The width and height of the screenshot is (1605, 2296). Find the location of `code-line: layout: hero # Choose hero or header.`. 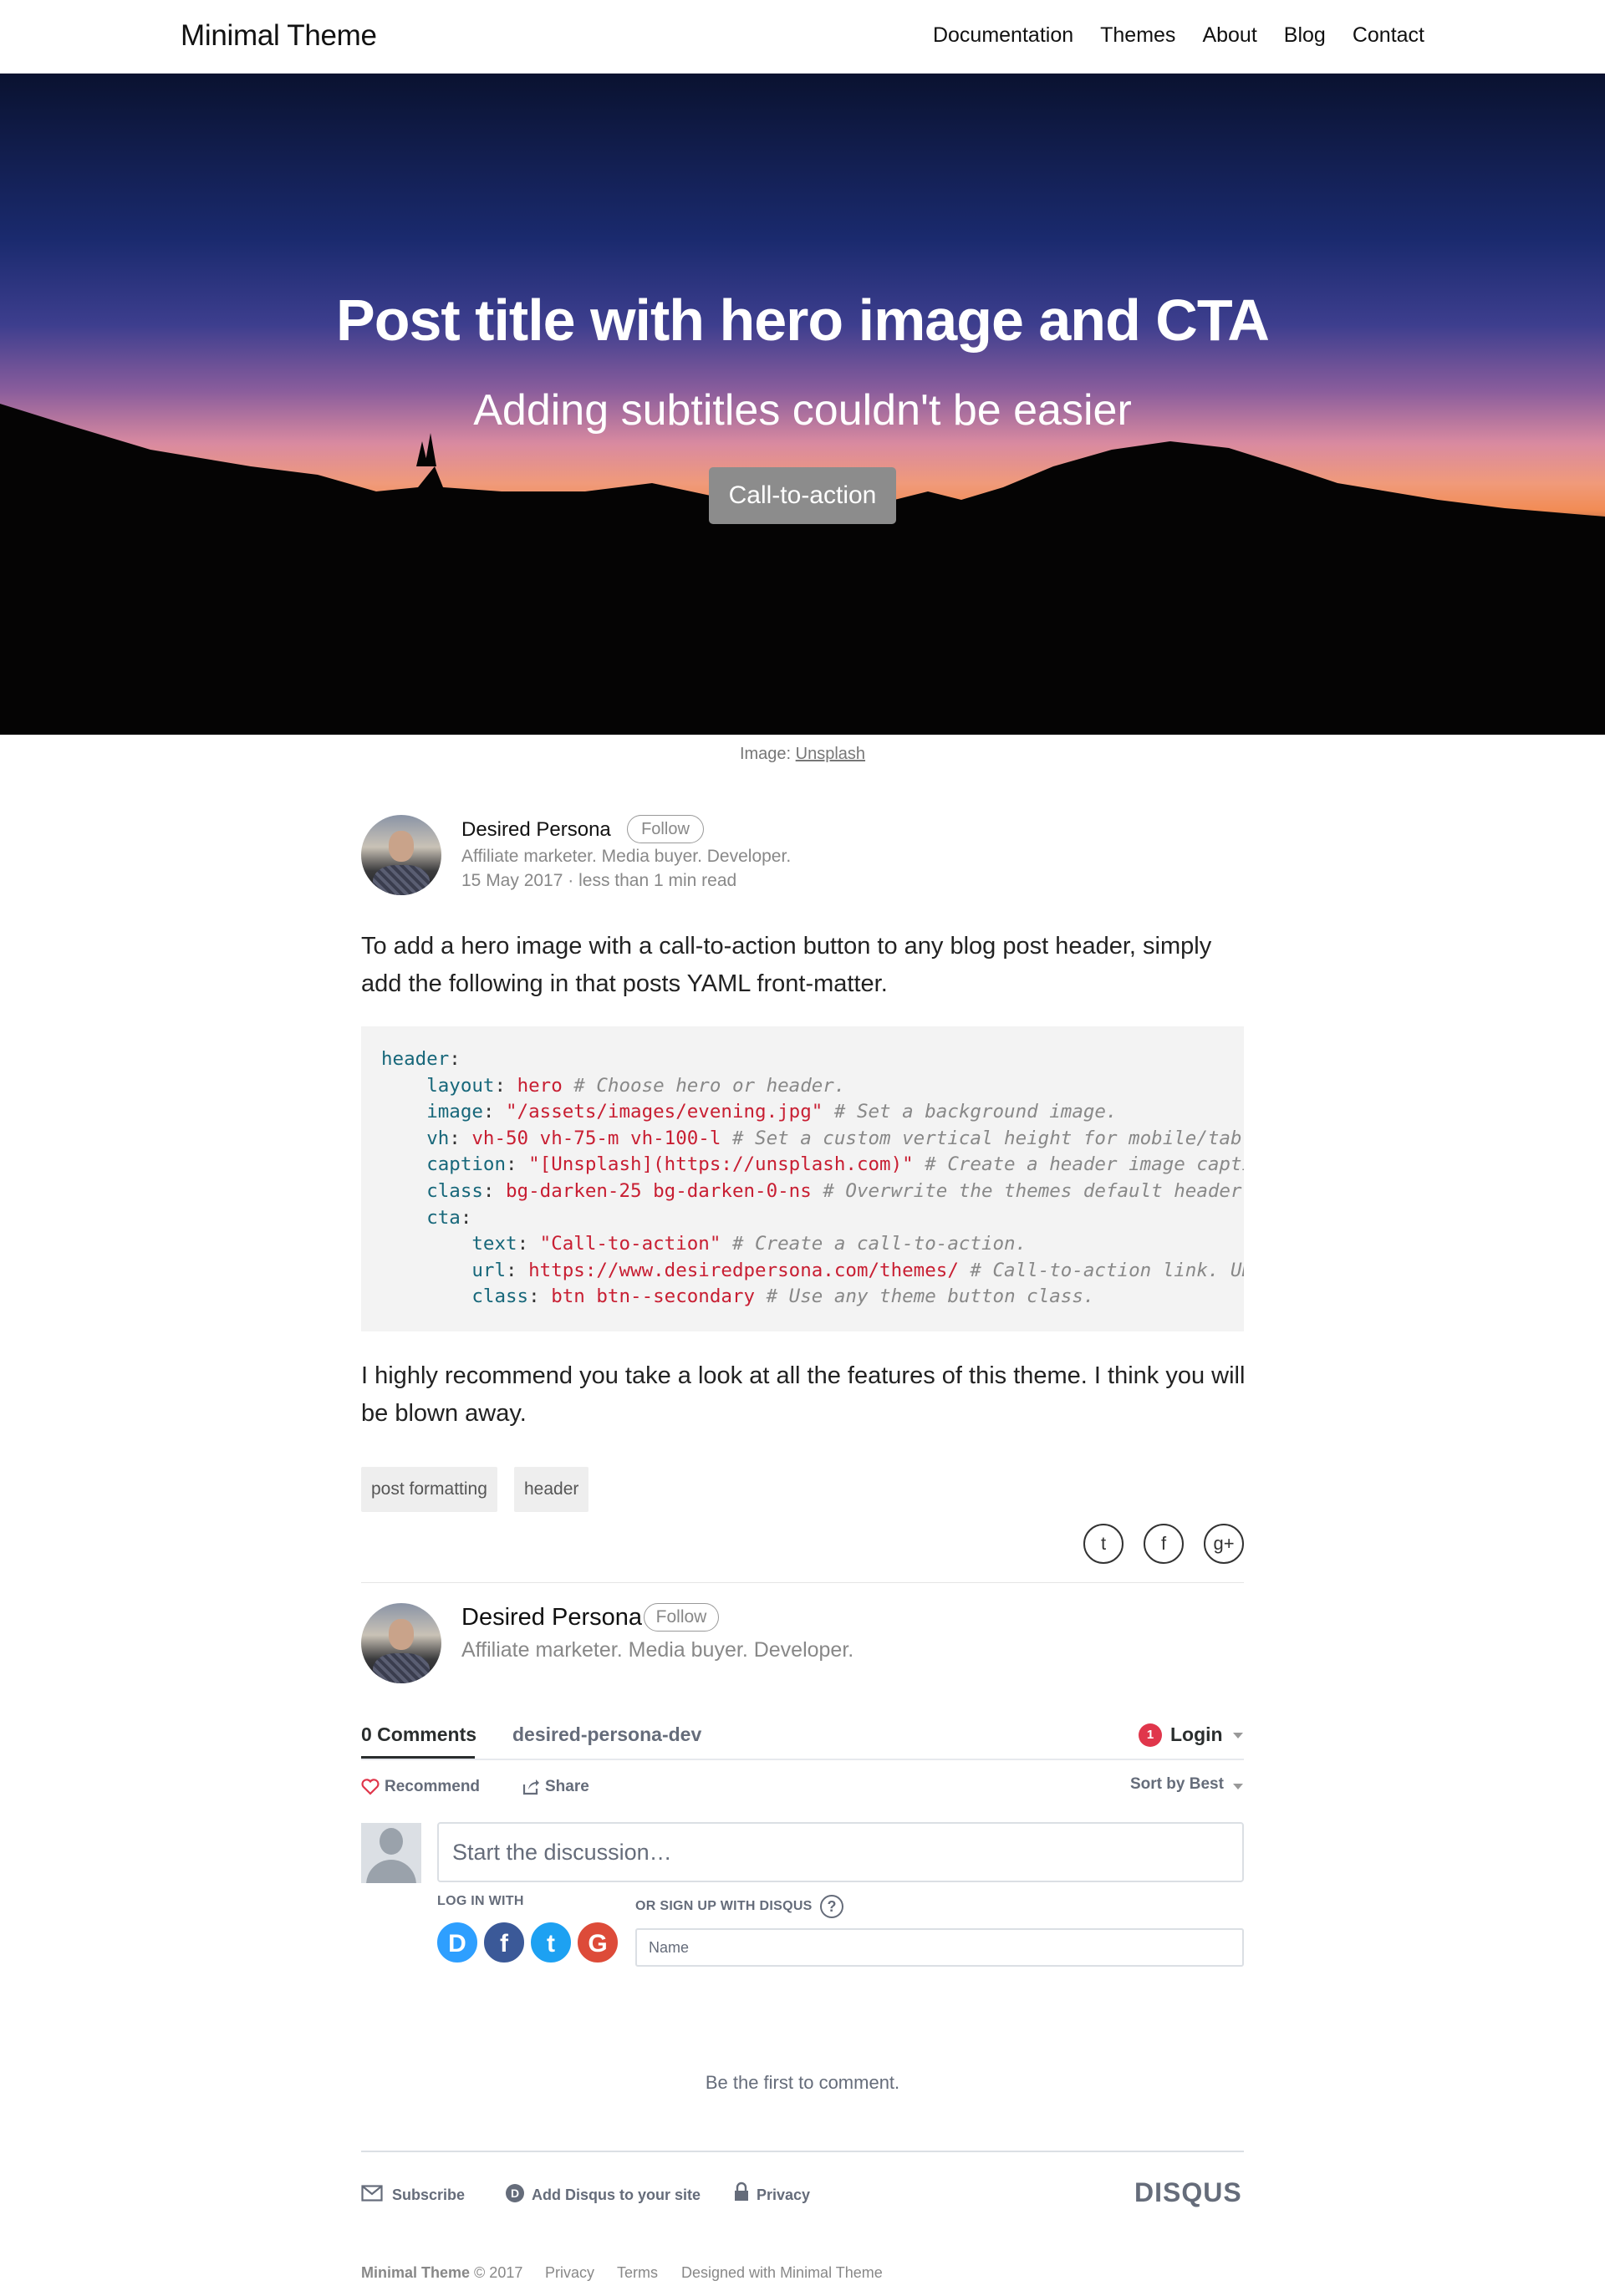

code-line: layout: hero # Choose hero or header. is located at coordinates (636, 1085).